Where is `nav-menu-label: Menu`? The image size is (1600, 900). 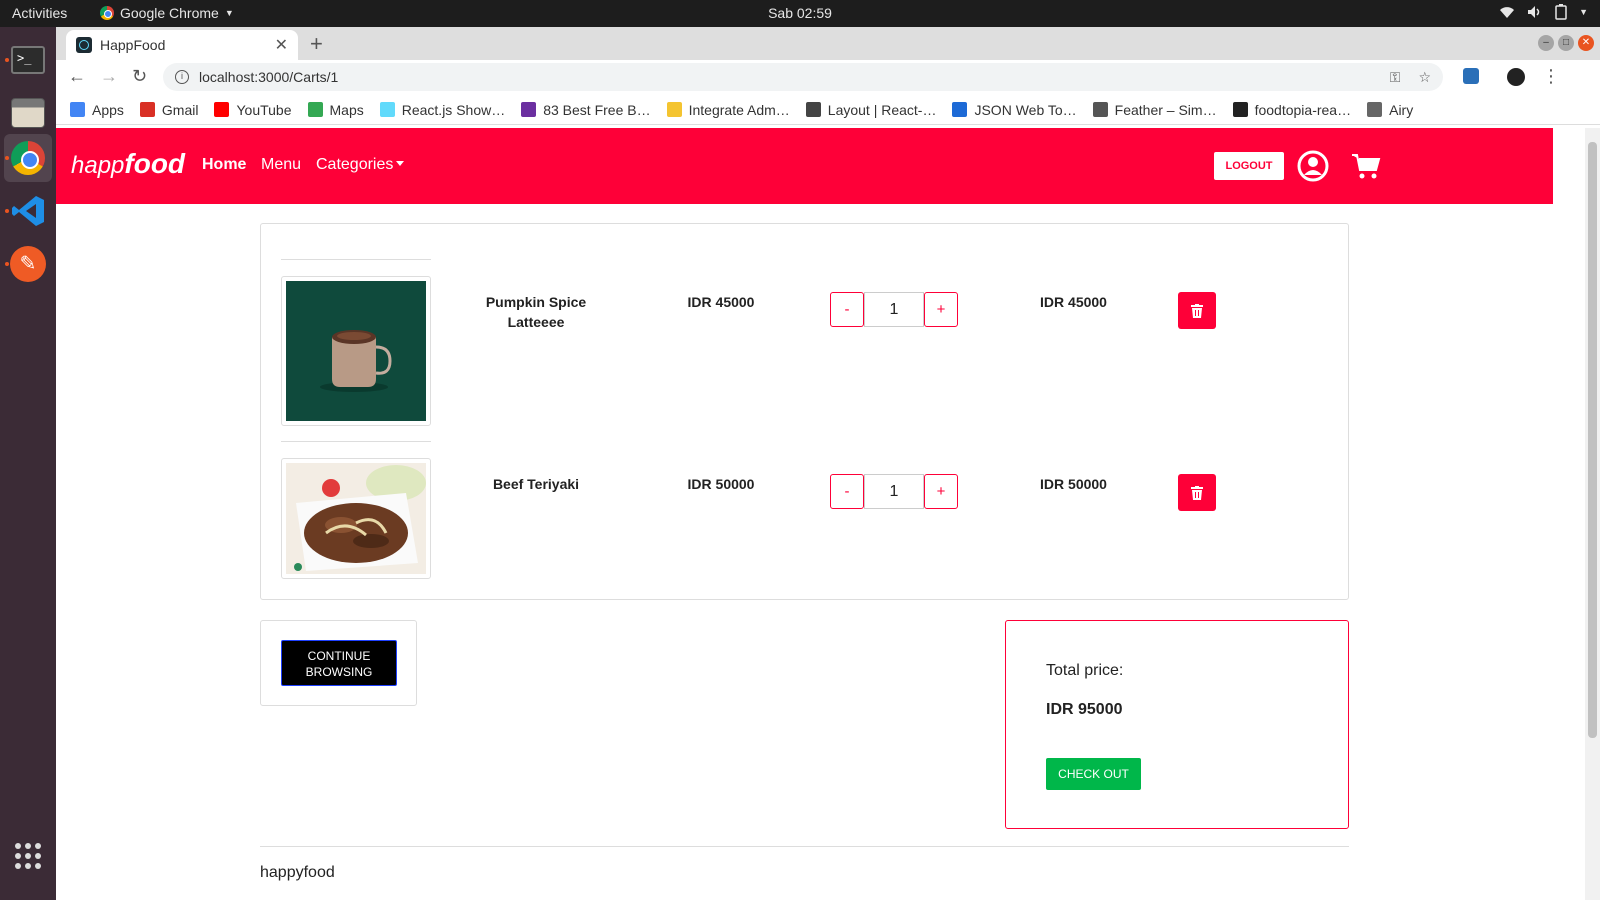
nav-menu-label: Menu is located at coordinates (281, 164).